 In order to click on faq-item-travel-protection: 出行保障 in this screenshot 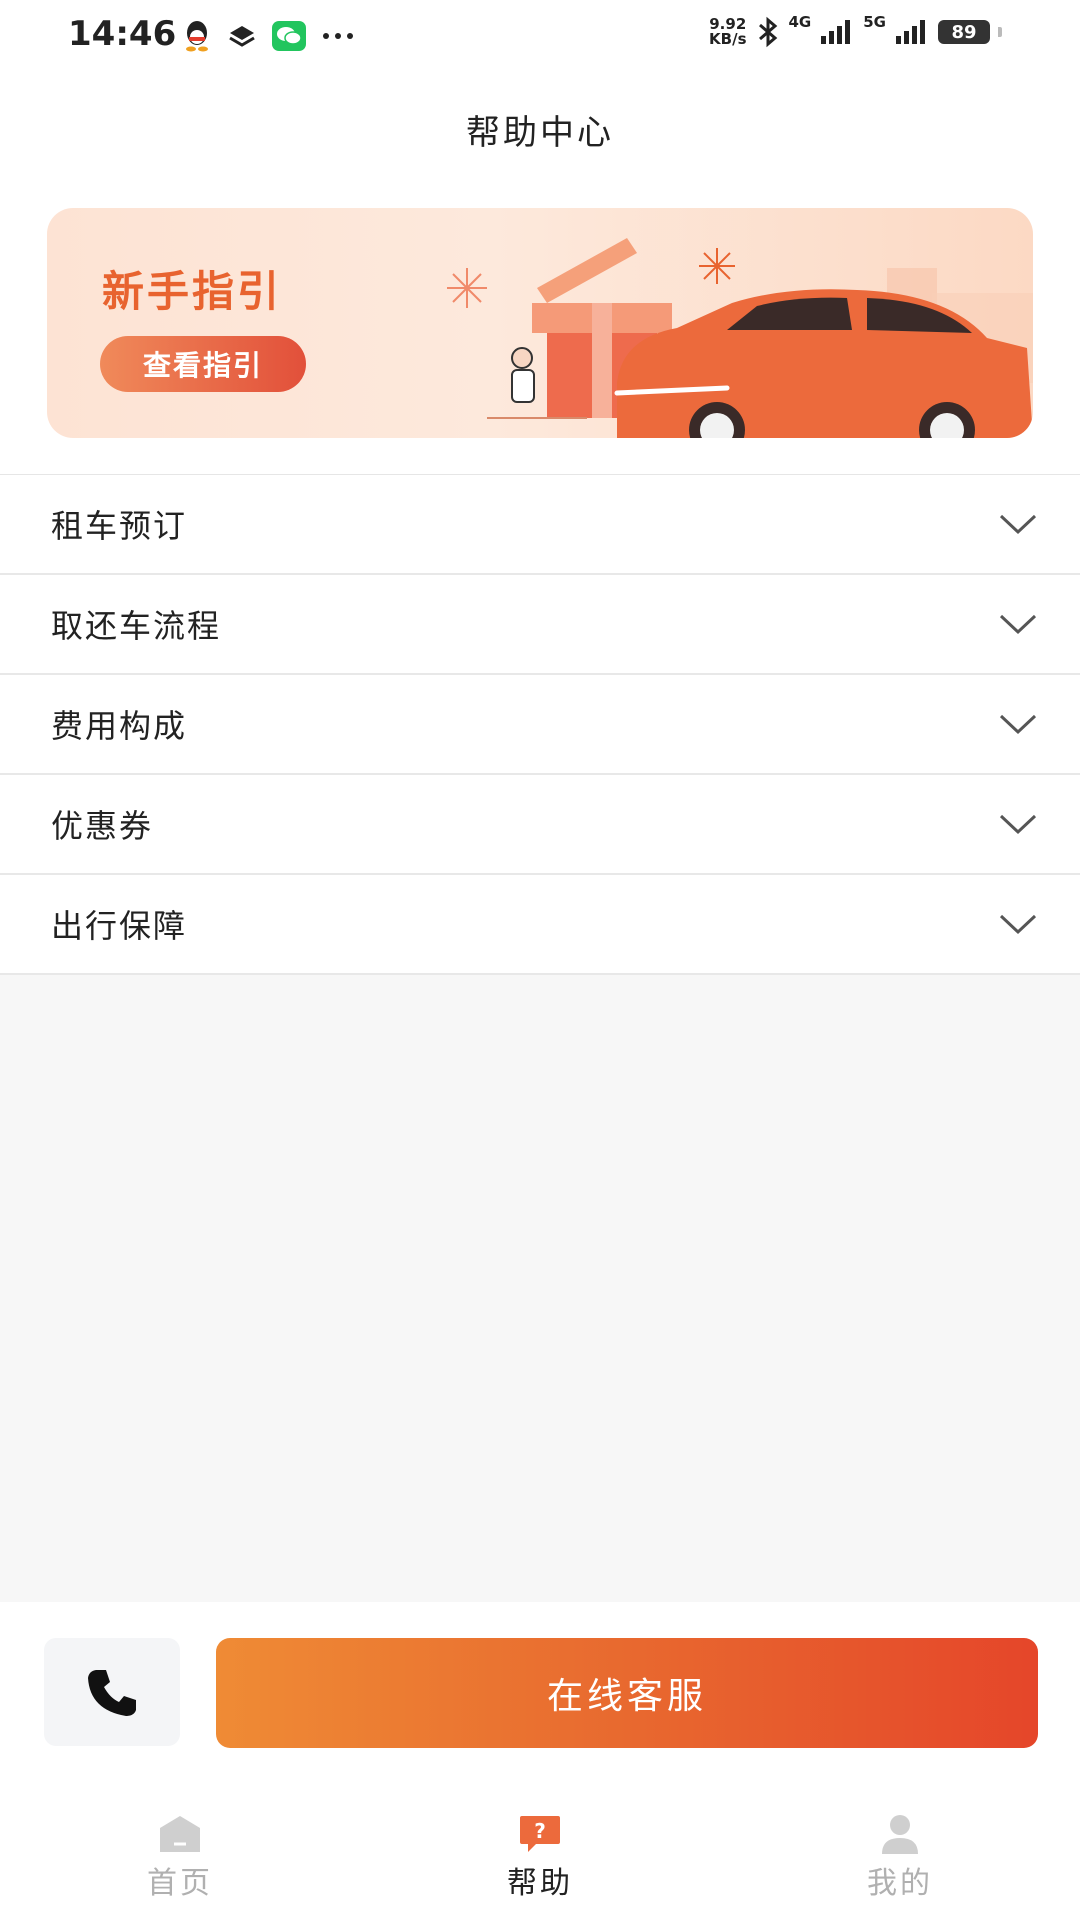, I will do `click(540, 925)`.